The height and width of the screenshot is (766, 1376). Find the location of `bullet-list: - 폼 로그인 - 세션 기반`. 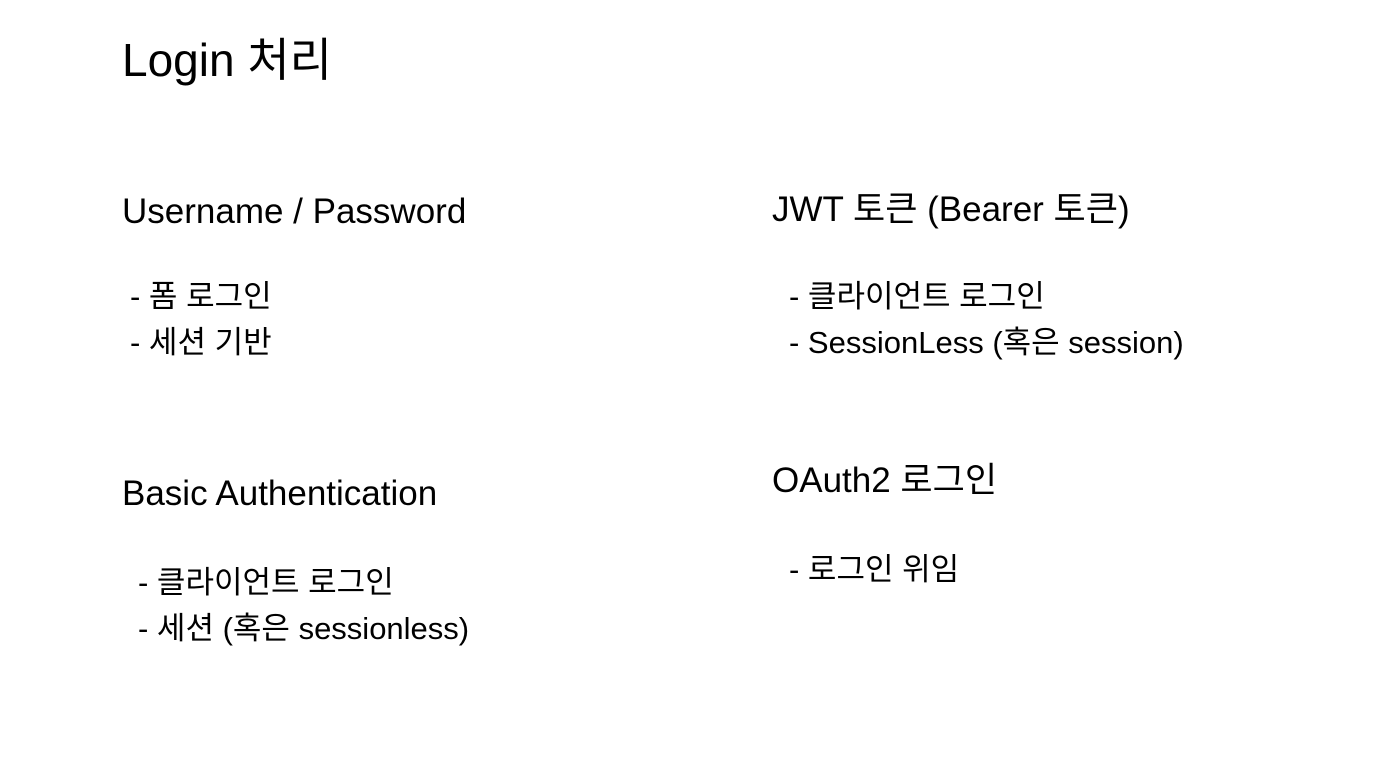

bullet-list: - 폼 로그인 - 세션 기반 is located at coordinates (298, 320).